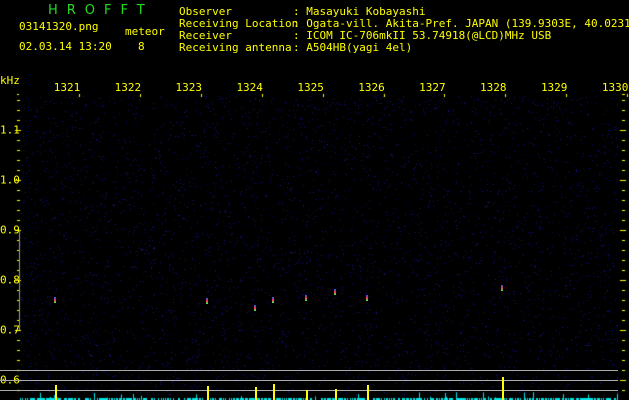 The height and width of the screenshot is (400, 629). I want to click on x-tick-label: 1326, so click(371, 87).